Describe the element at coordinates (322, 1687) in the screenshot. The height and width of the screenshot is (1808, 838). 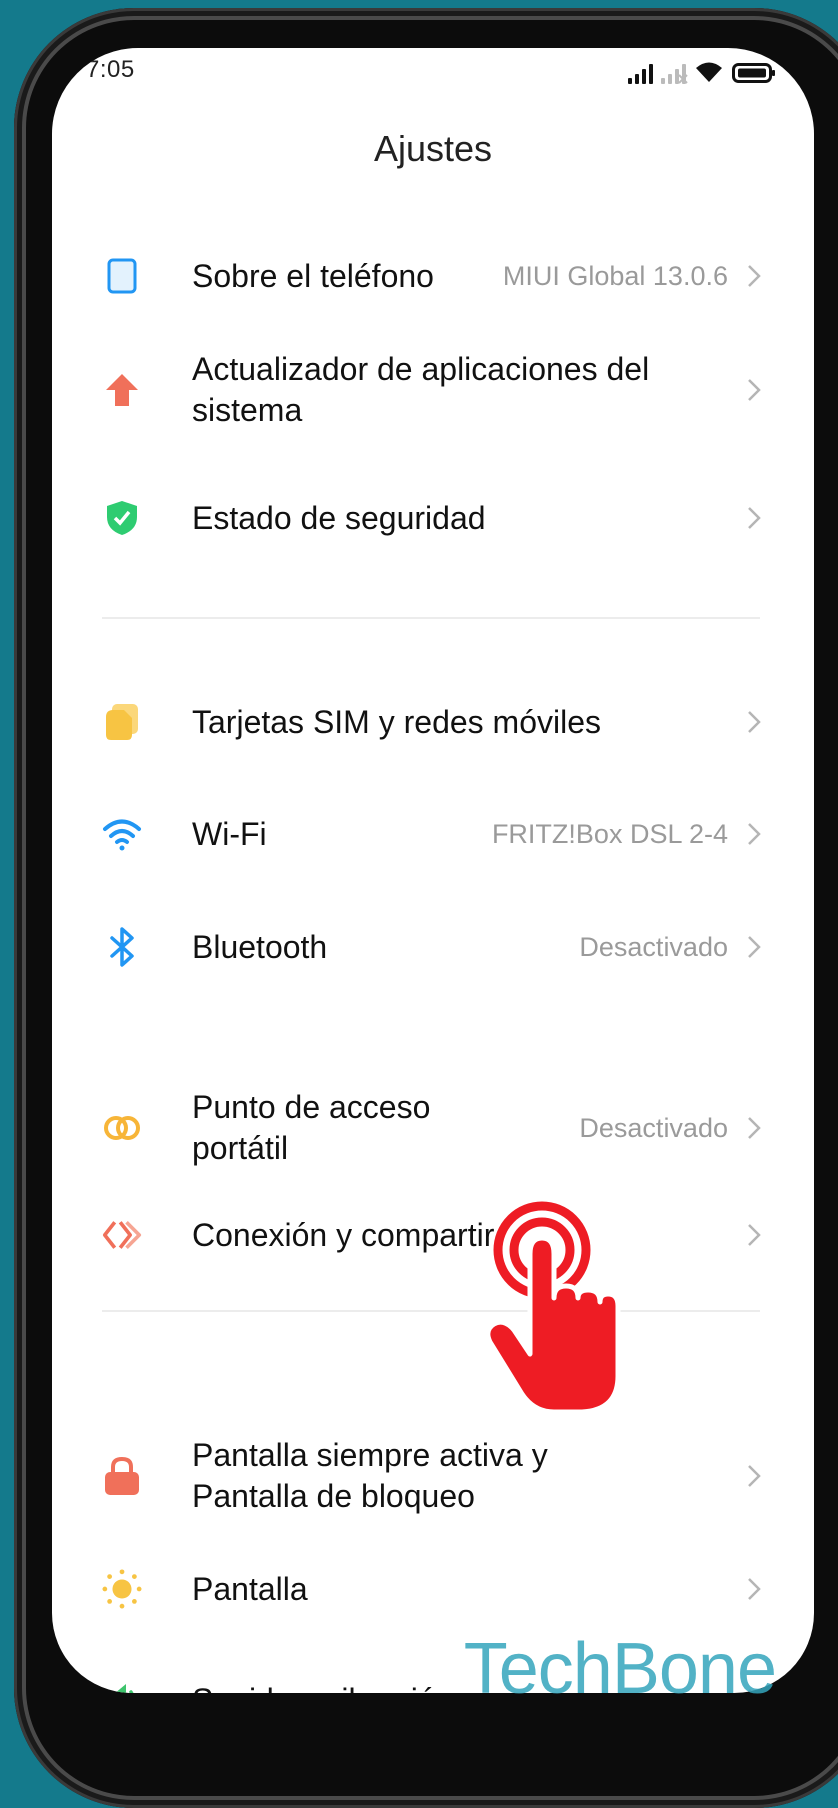
I see `setting-label: Sonido y vibración` at that location.